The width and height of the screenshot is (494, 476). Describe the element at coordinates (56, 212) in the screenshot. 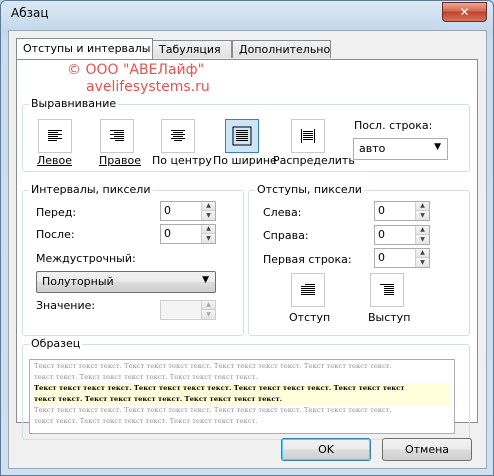

I see `before-label: Перед:` at that location.